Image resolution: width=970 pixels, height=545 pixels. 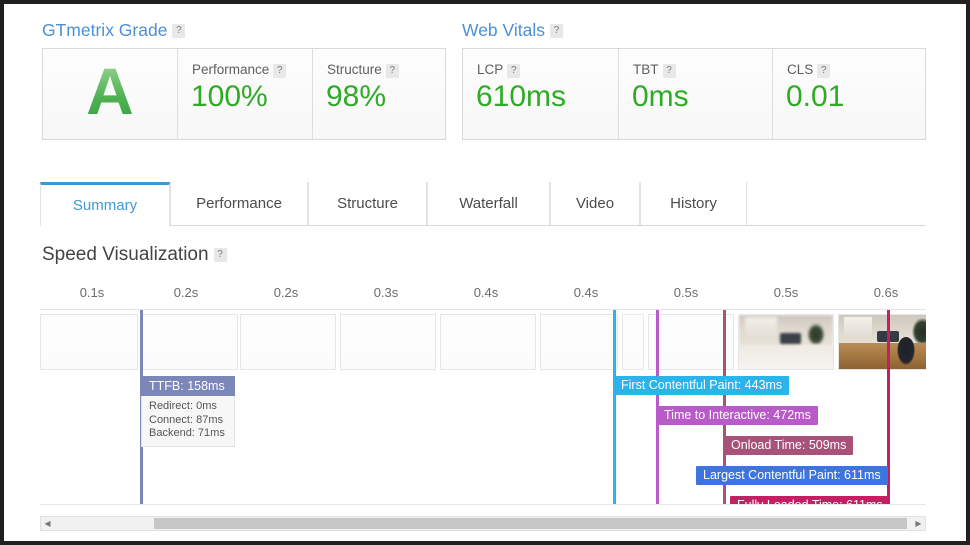 I want to click on filmstrip-frame-blurred, so click(x=786, y=342).